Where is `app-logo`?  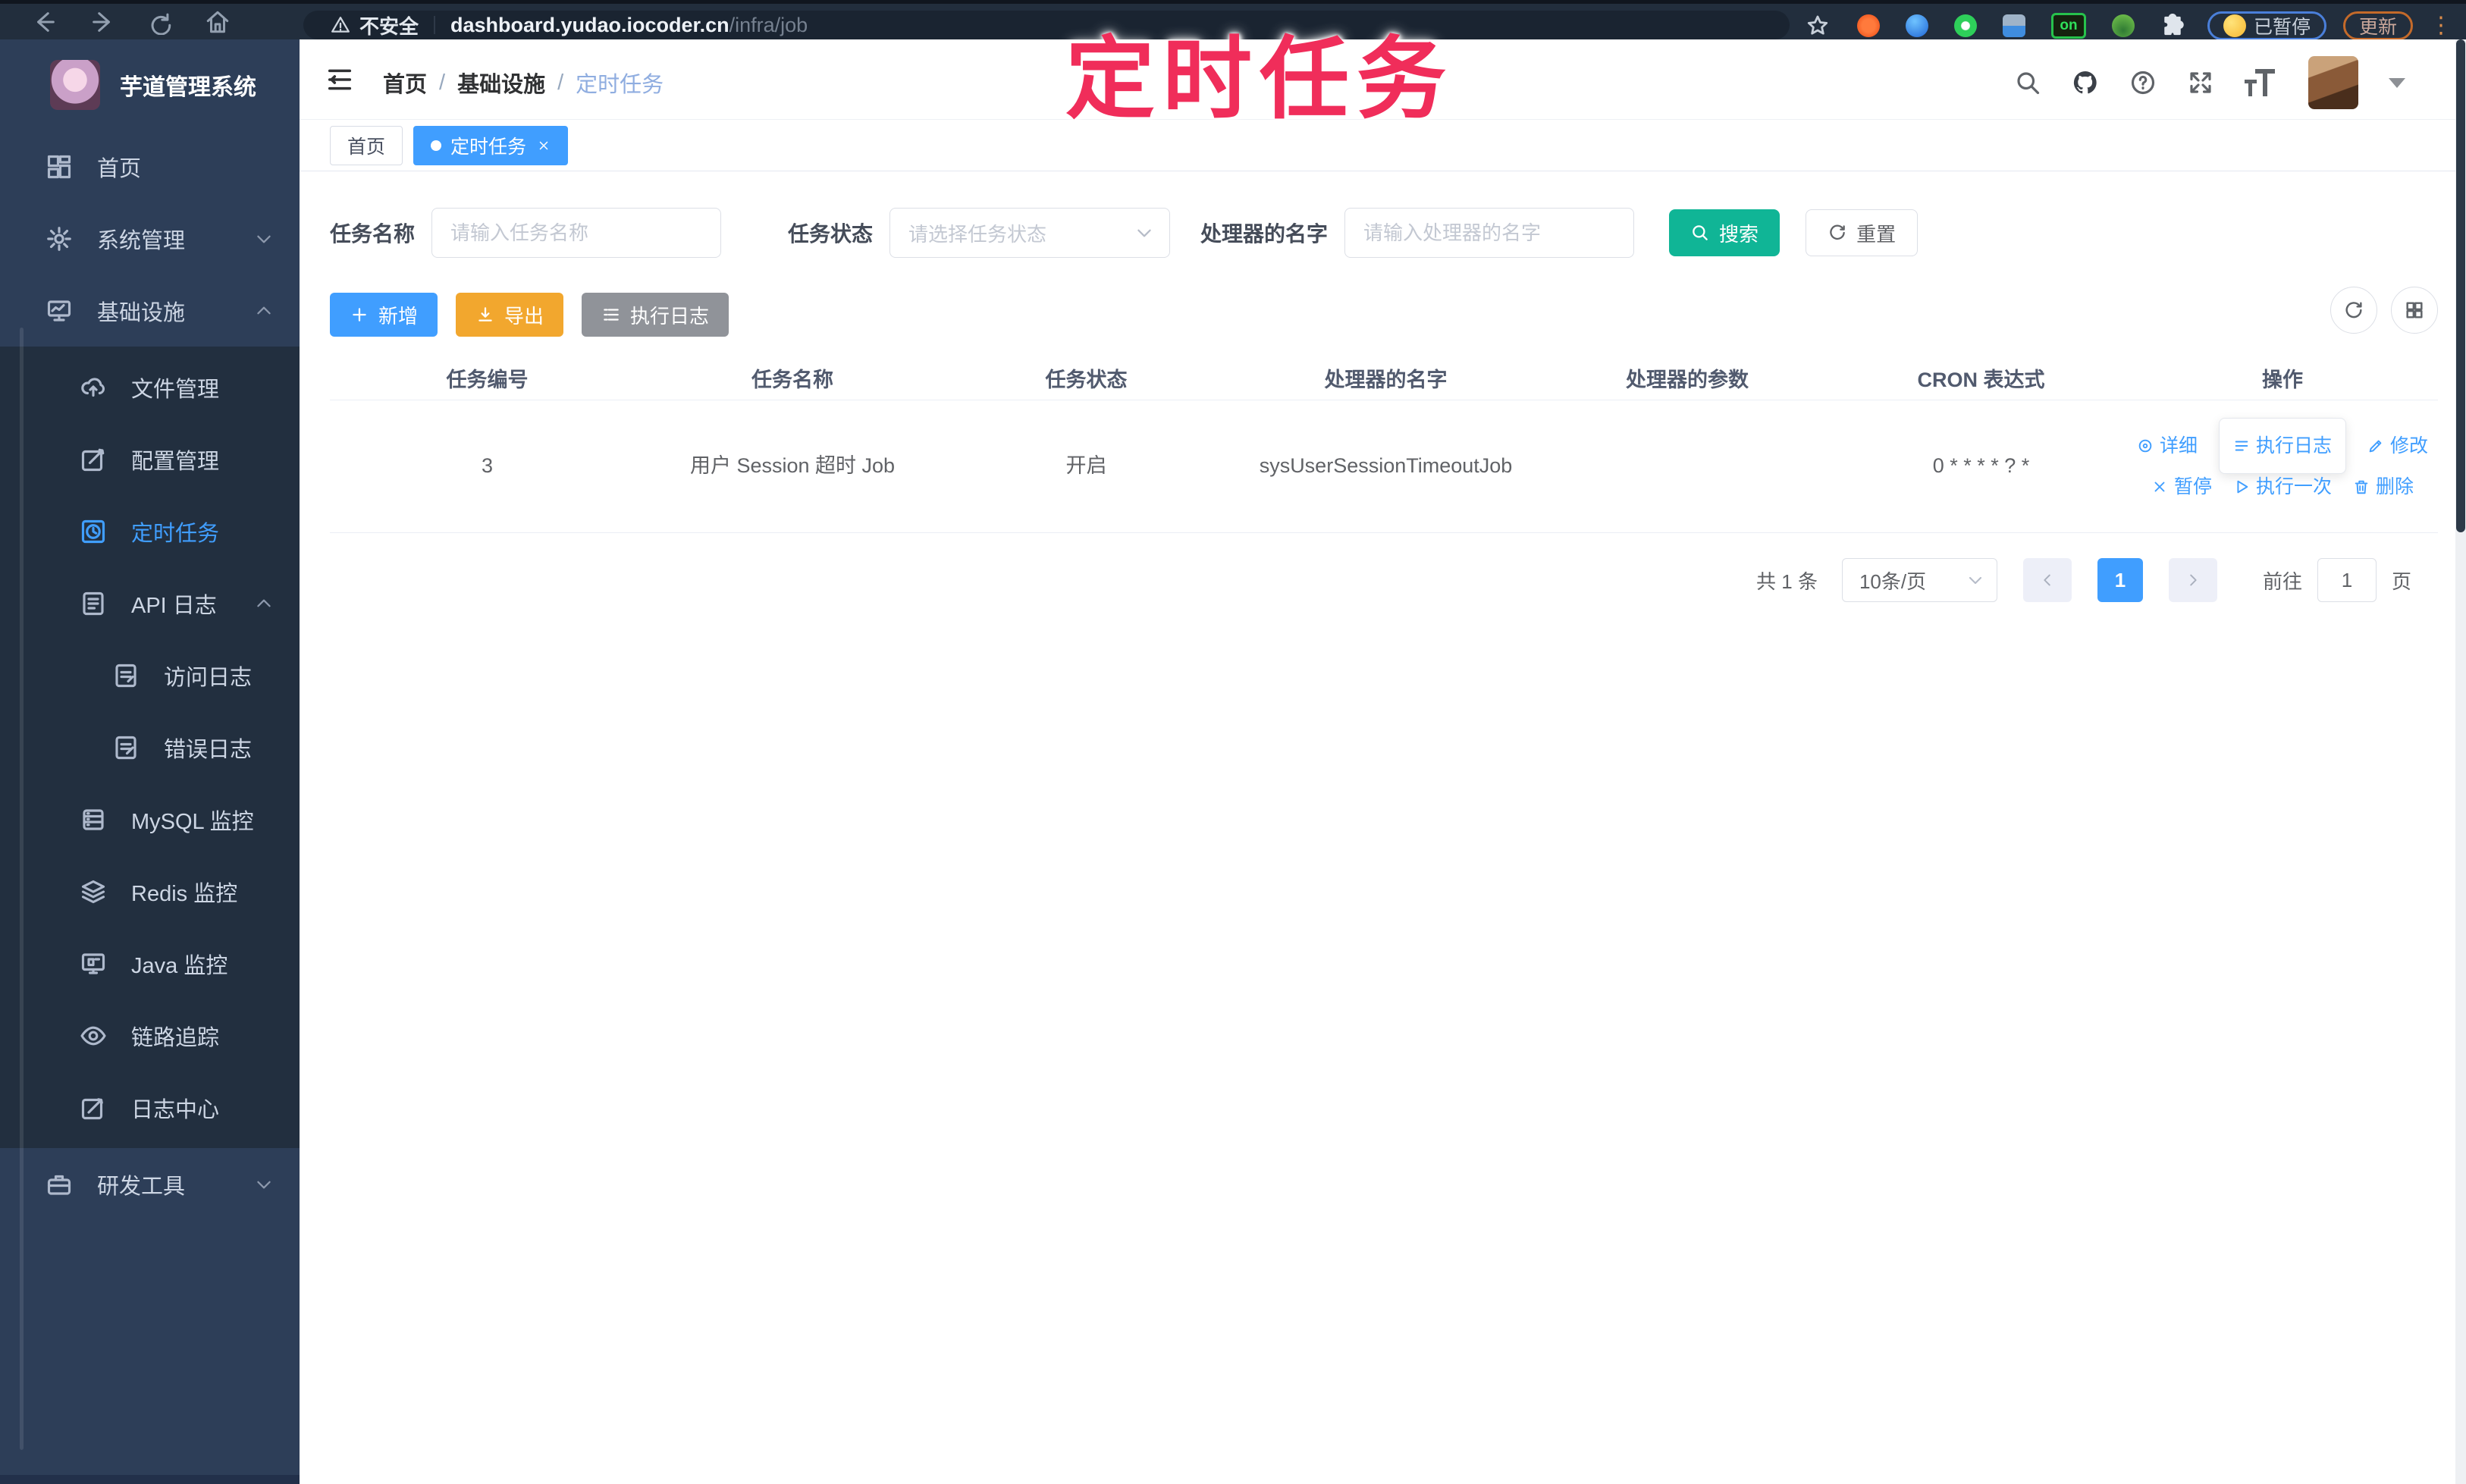
app-logo is located at coordinates (75, 85).